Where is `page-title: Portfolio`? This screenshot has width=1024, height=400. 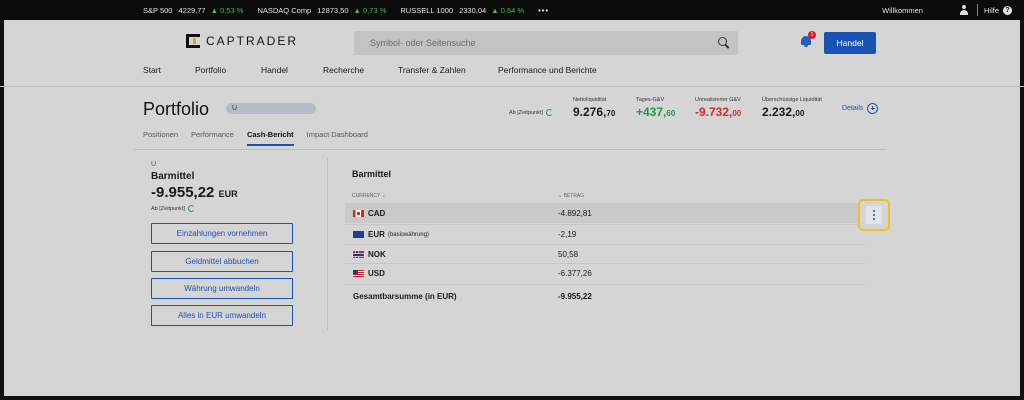
page-title: Portfolio is located at coordinates (176, 109).